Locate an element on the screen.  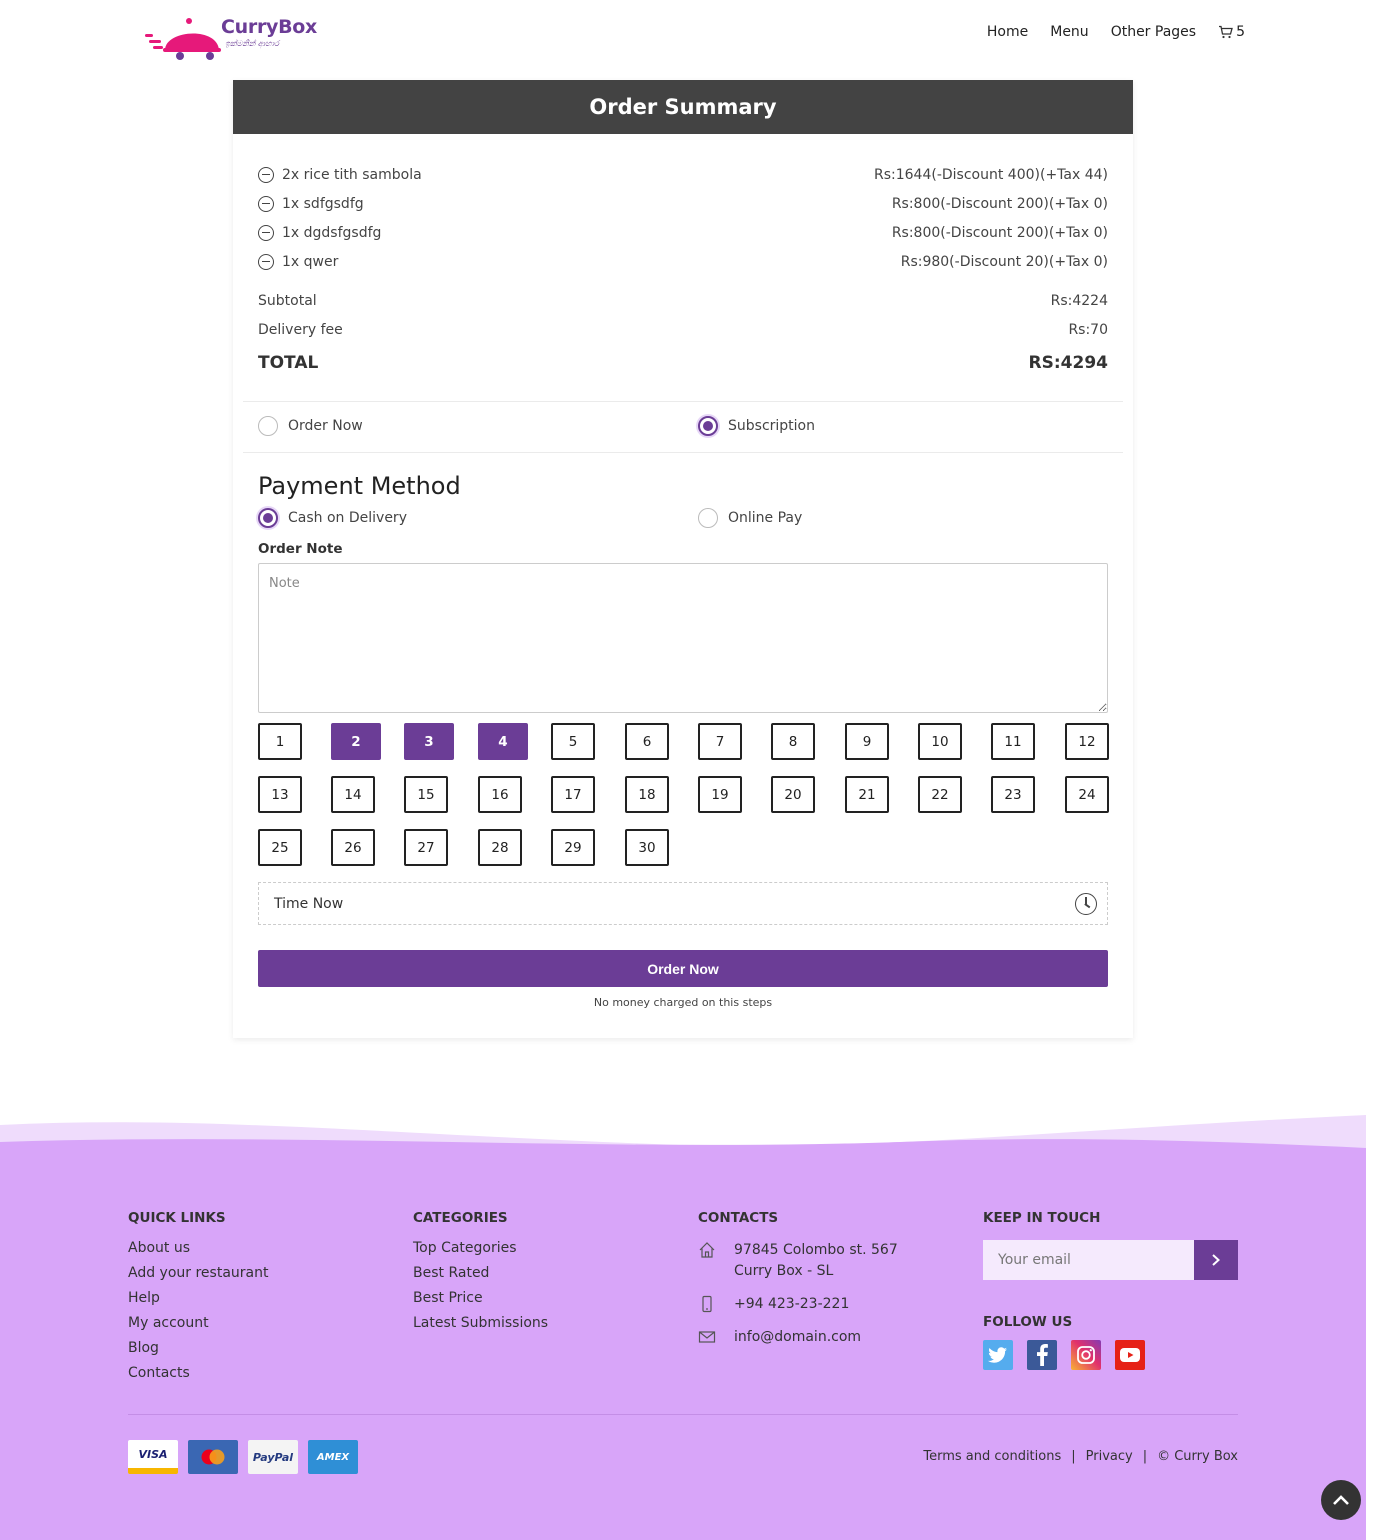
phone-number: +94 423-23-221 is located at coordinates (791, 1304).